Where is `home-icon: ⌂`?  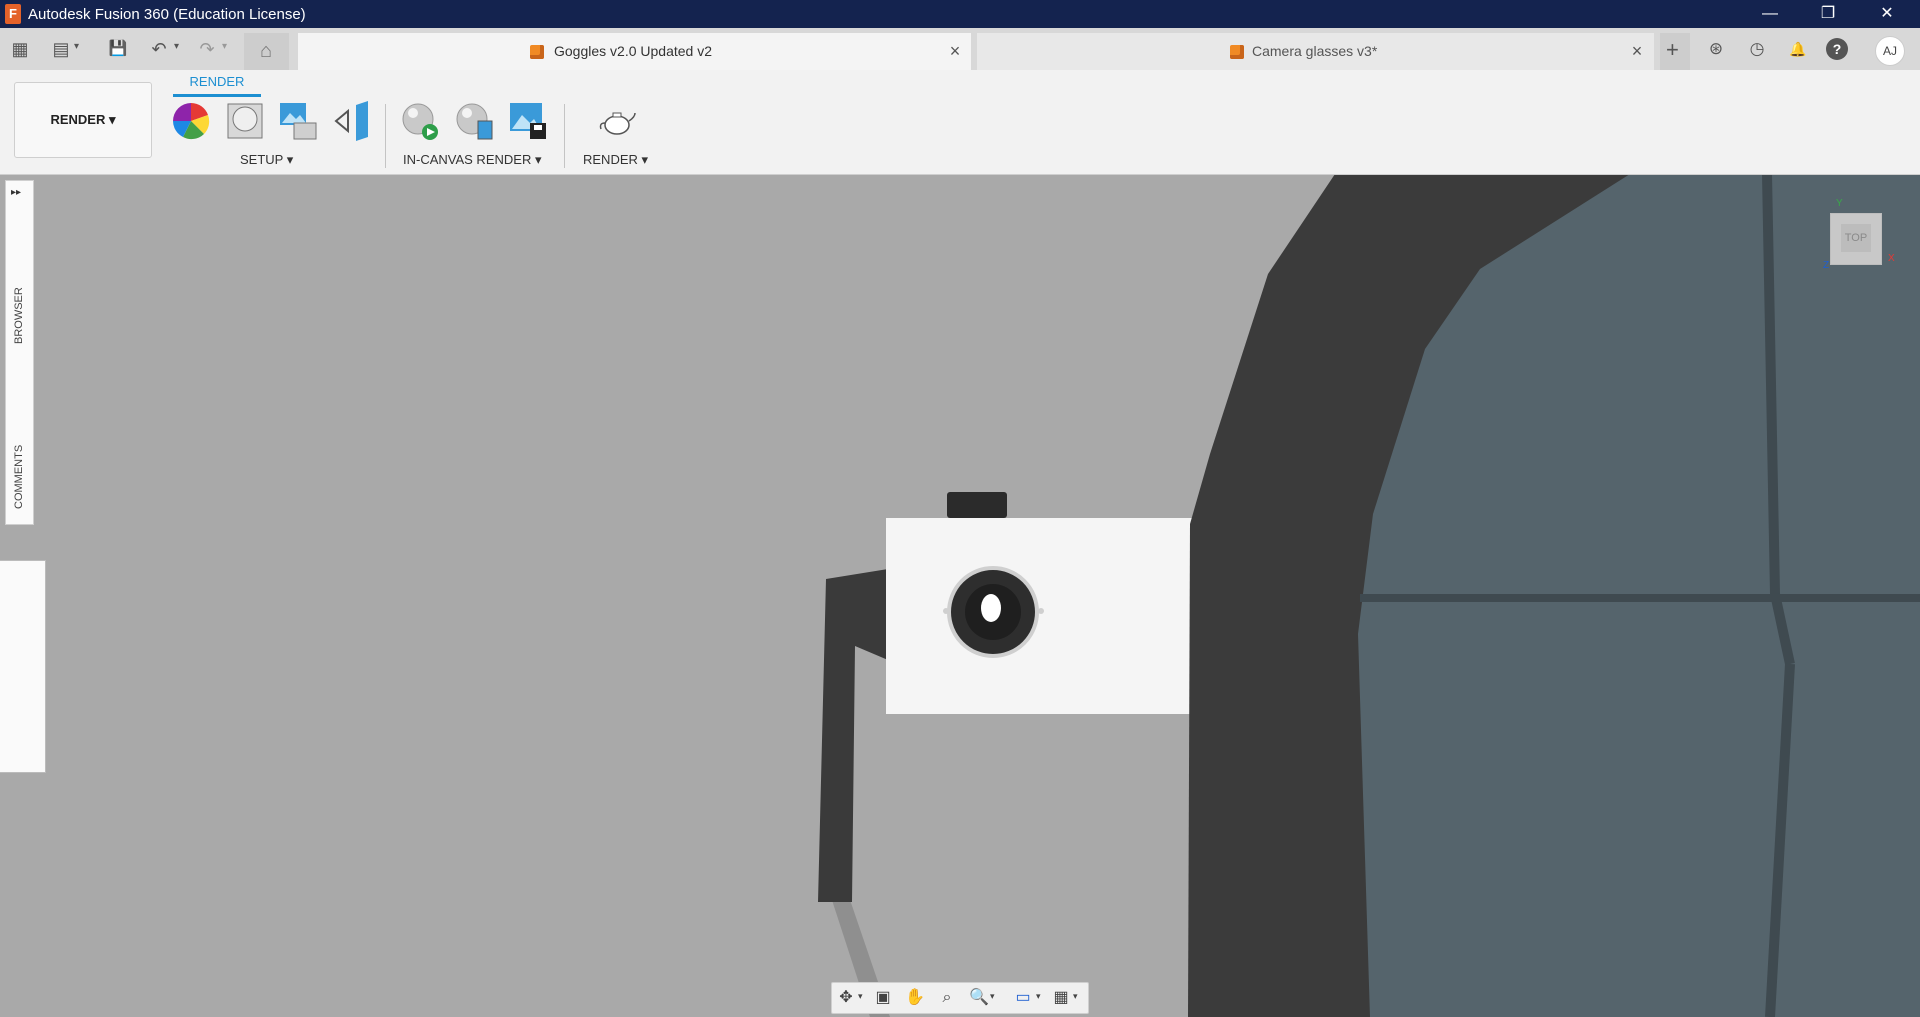 home-icon: ⌂ is located at coordinates (266, 51).